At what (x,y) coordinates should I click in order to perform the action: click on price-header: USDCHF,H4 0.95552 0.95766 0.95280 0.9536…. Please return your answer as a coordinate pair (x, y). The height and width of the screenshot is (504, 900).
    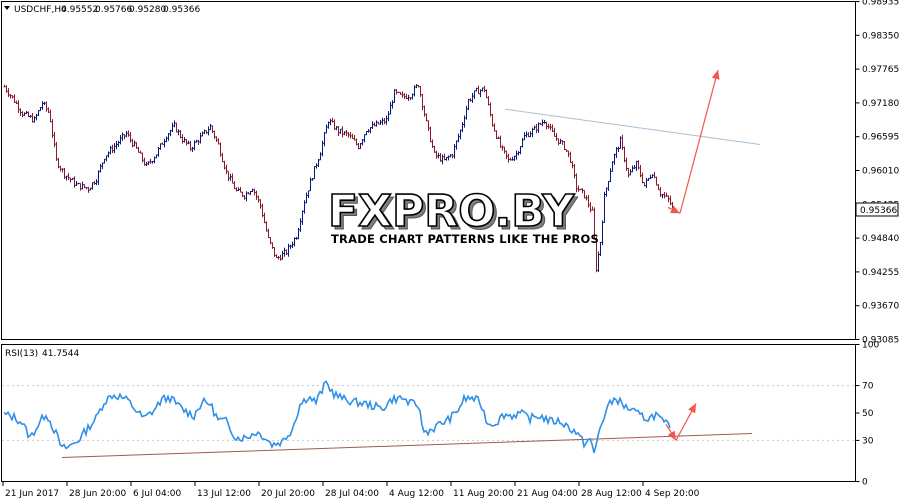
    Looking at the image, I should click on (102, 10).